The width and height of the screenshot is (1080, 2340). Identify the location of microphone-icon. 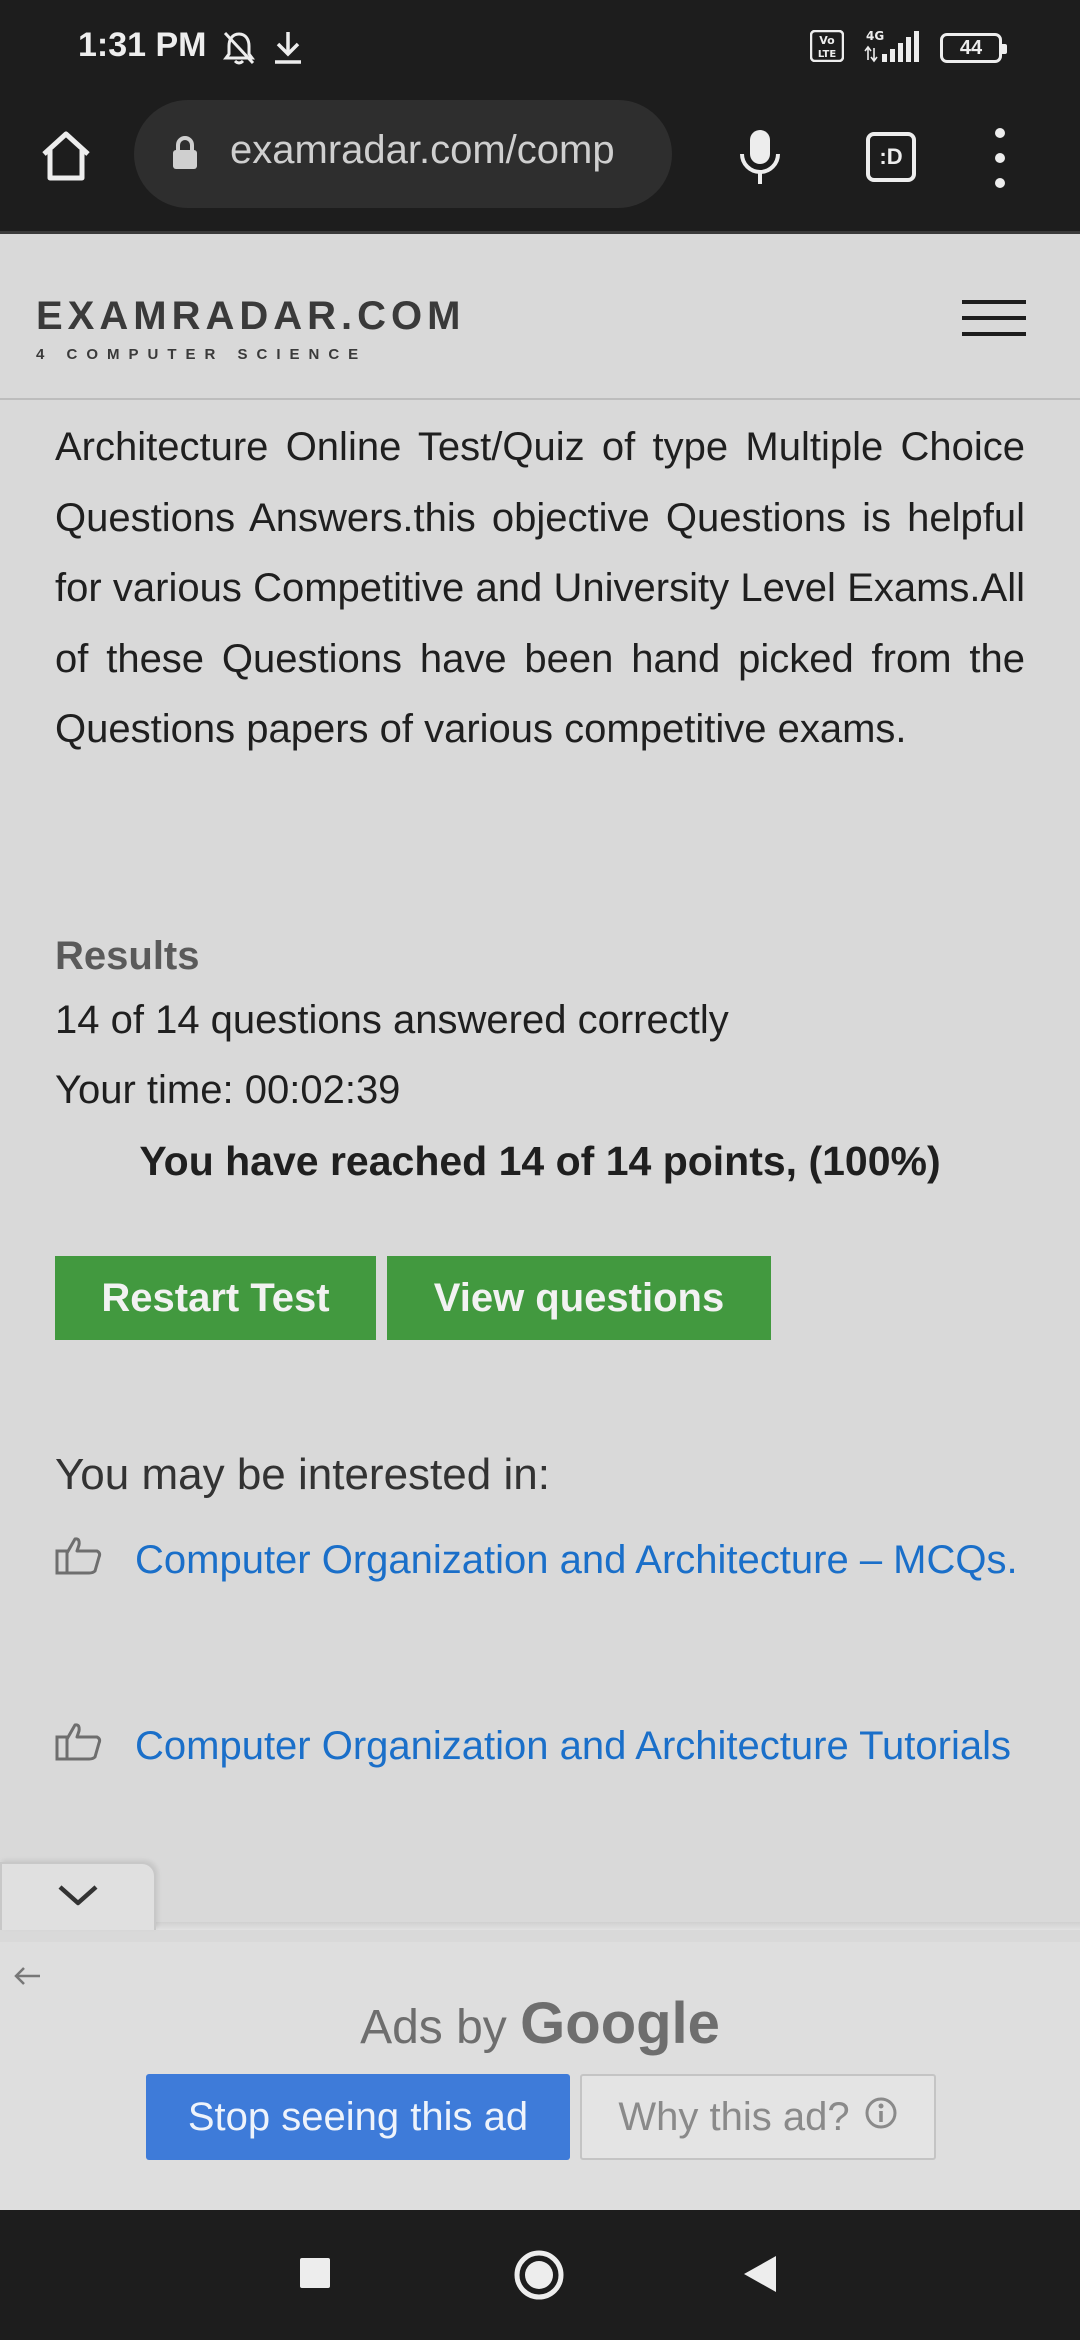
(760, 160).